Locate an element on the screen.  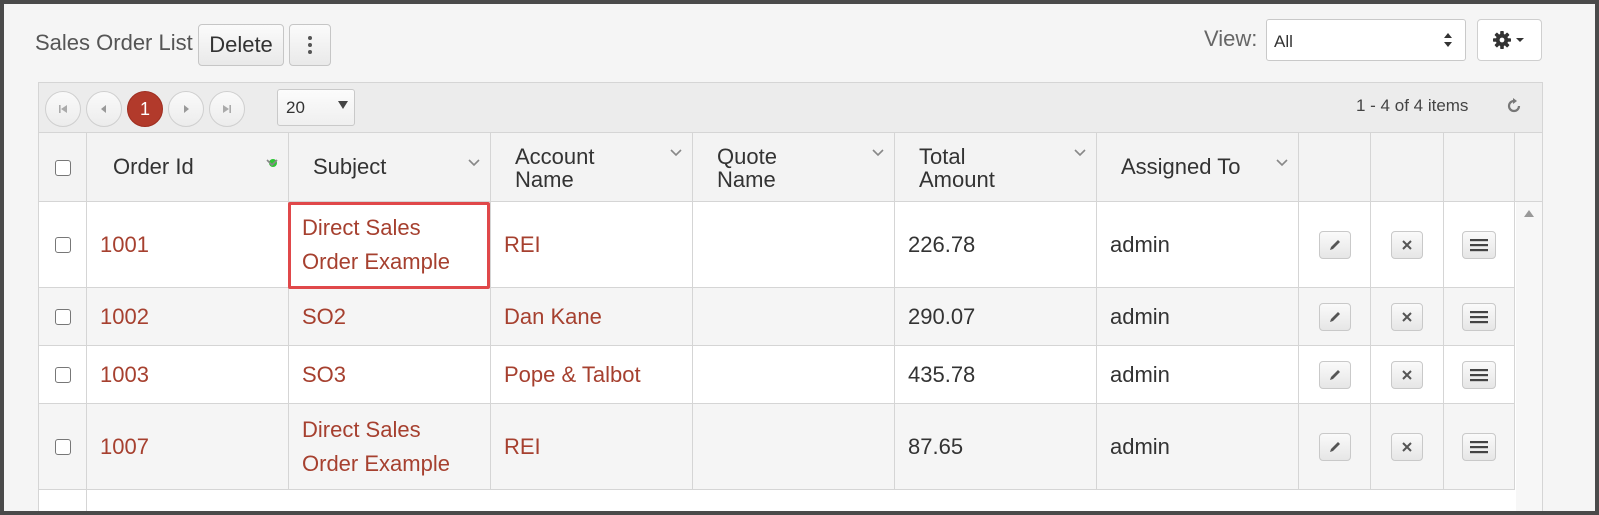
header-total-line1: Total is located at coordinates (942, 156).